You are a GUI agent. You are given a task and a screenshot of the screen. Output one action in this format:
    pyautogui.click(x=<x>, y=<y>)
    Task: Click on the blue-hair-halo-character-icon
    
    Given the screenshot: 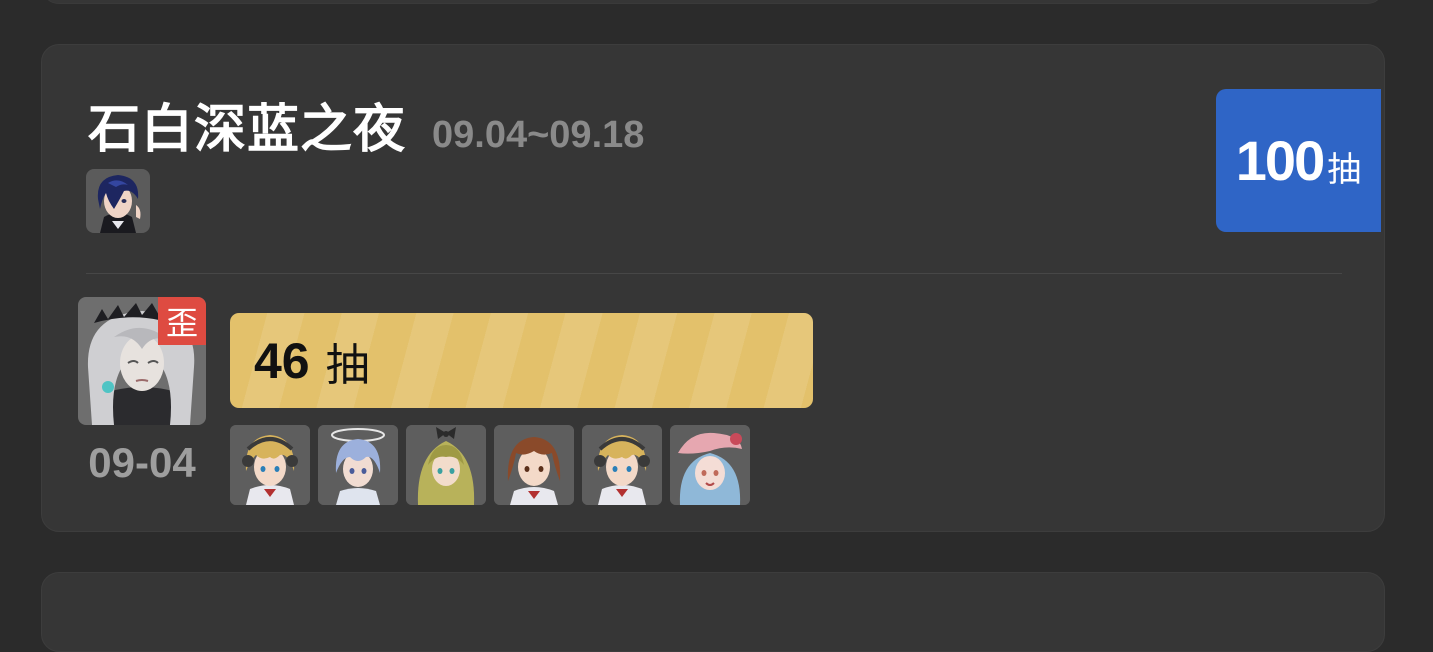 What is the action you would take?
    pyautogui.click(x=358, y=465)
    